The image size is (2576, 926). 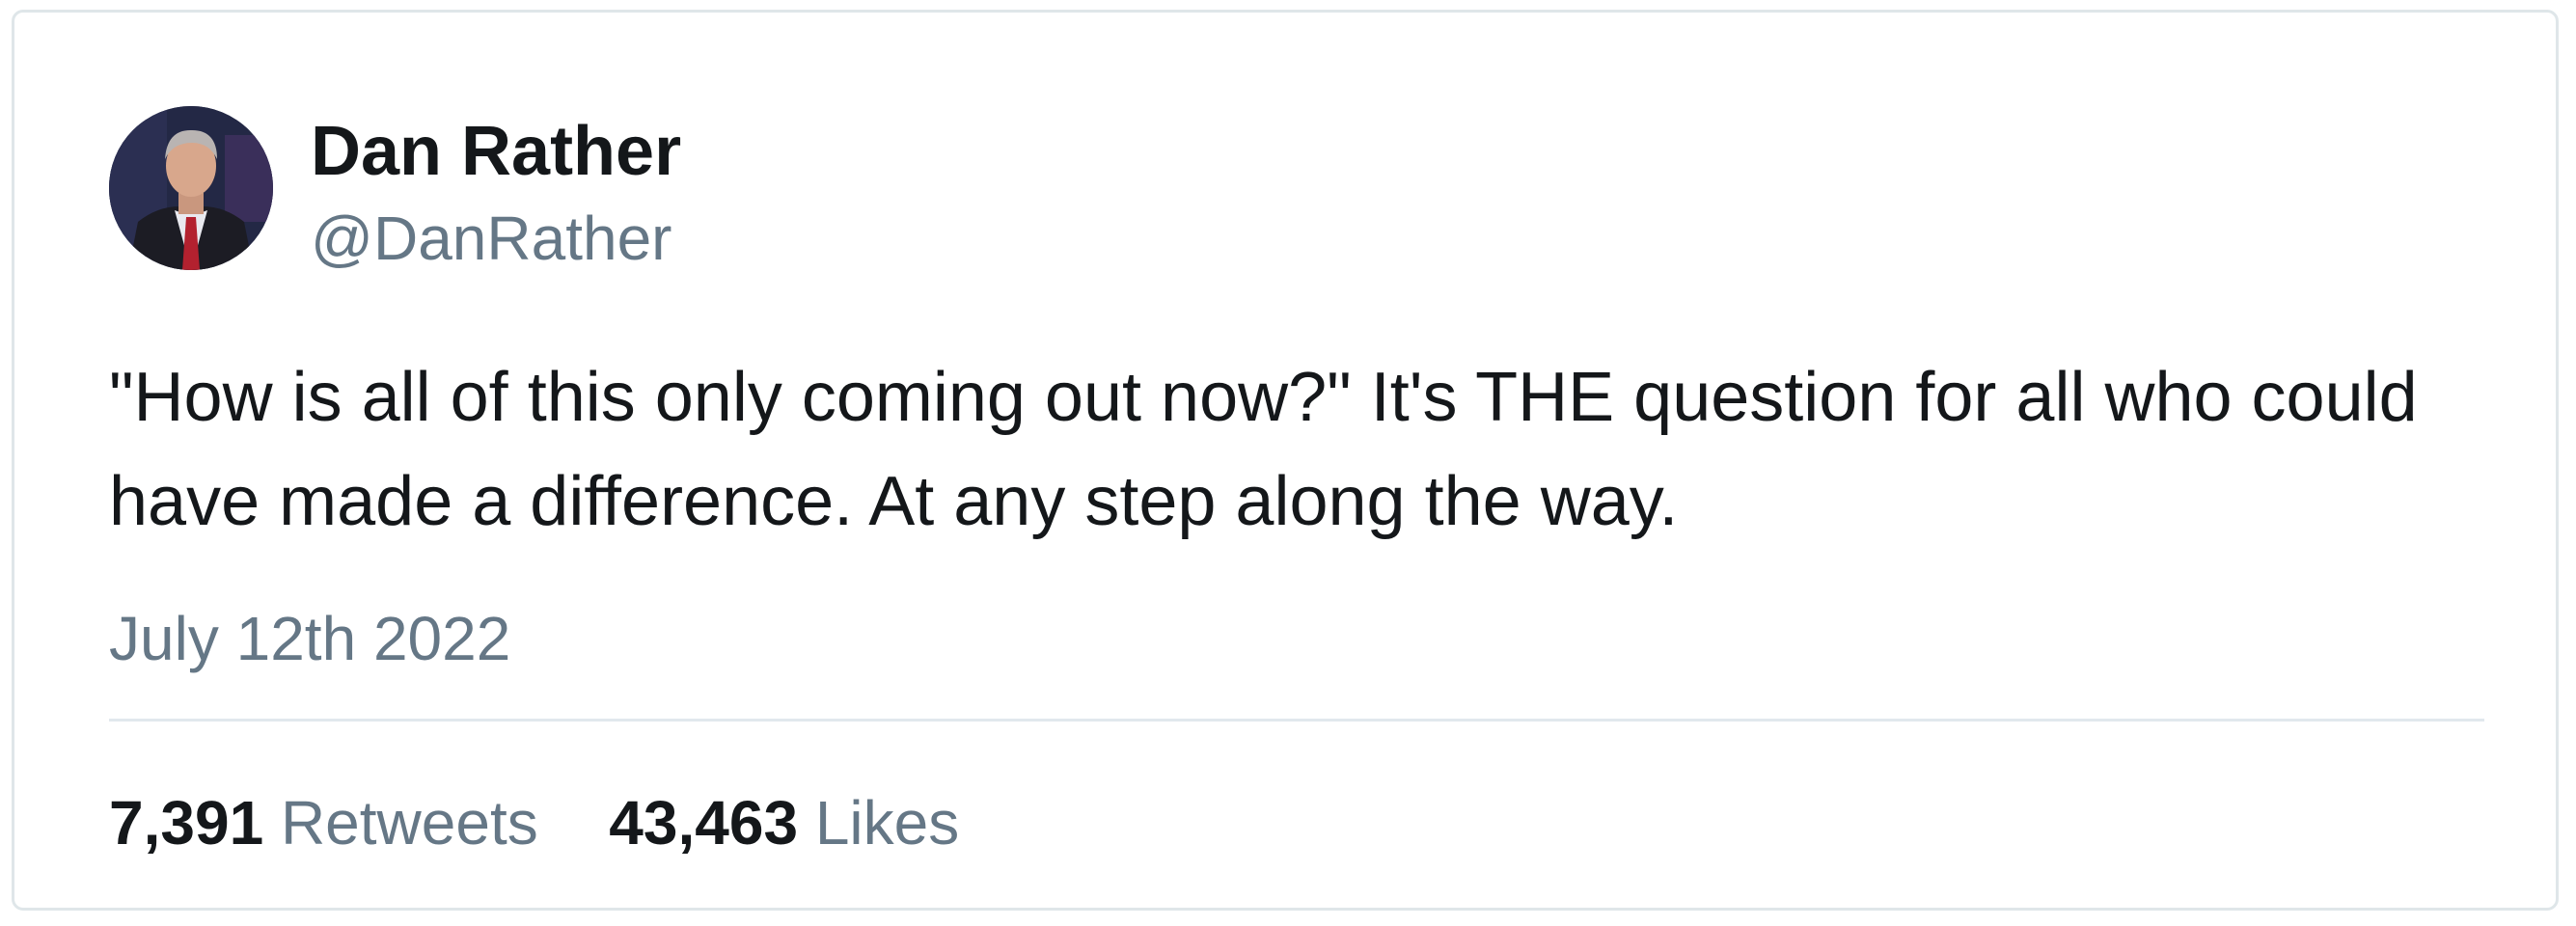 What do you see at coordinates (704, 823) in the screenshot?
I see `likes-count: 43,463` at bounding box center [704, 823].